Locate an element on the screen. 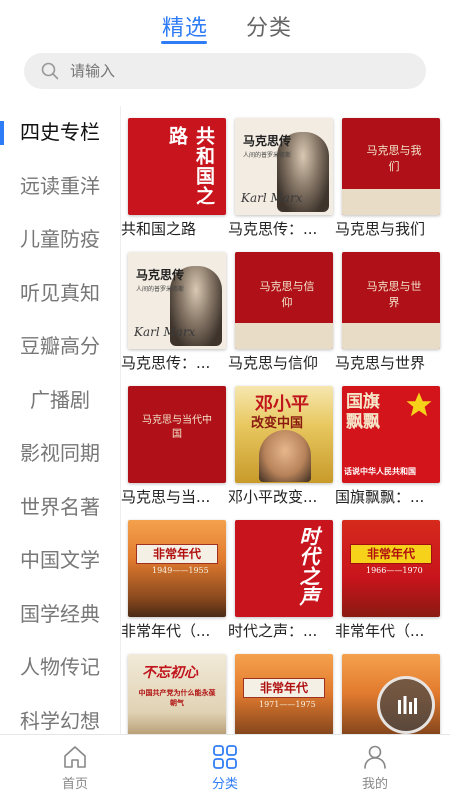 The width and height of the screenshot is (450, 800). portrait-image is located at coordinates (285, 456).